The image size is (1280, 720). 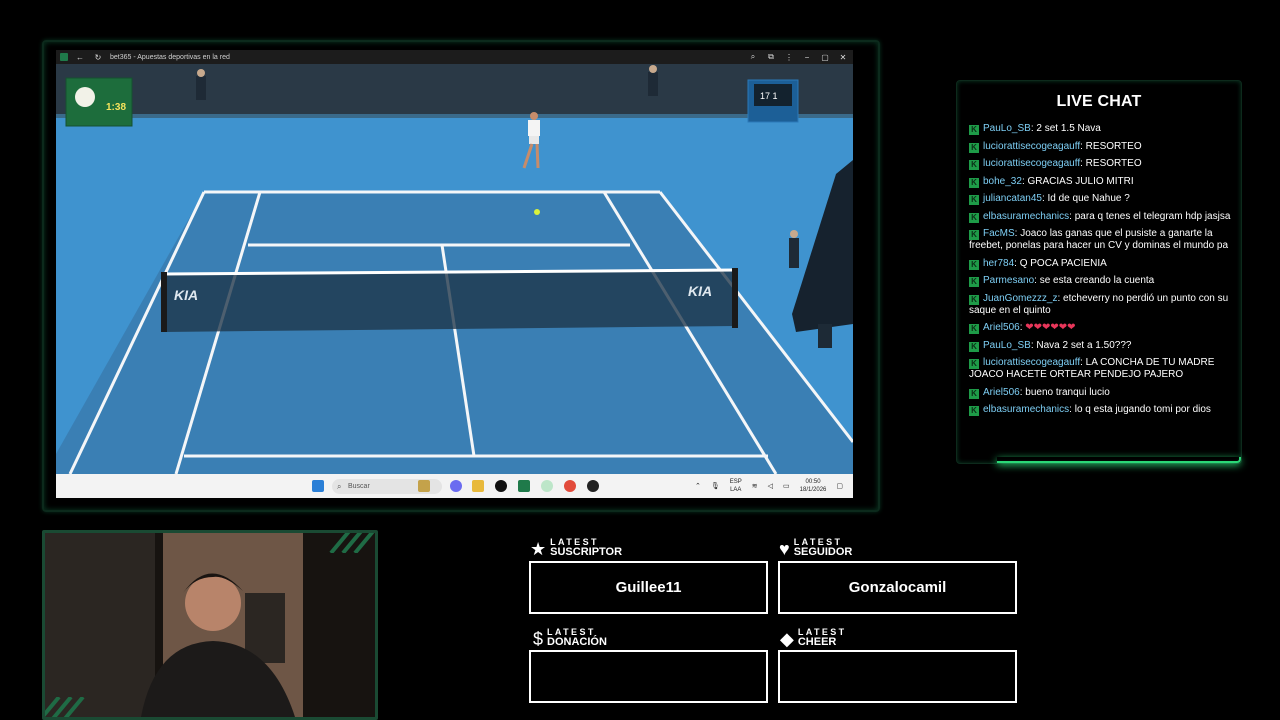 What do you see at coordinates (1008, 280) in the screenshot?
I see `chat-username: Parmesano` at bounding box center [1008, 280].